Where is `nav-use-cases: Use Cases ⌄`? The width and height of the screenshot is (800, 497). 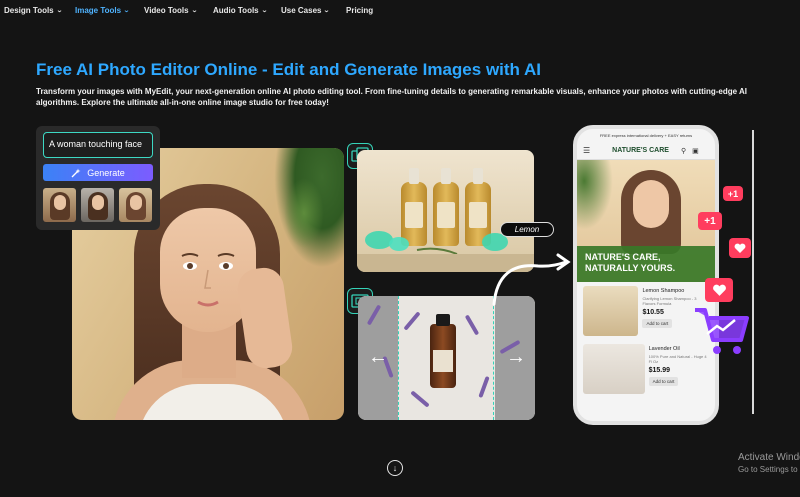 nav-use-cases: Use Cases ⌄ is located at coordinates (305, 10).